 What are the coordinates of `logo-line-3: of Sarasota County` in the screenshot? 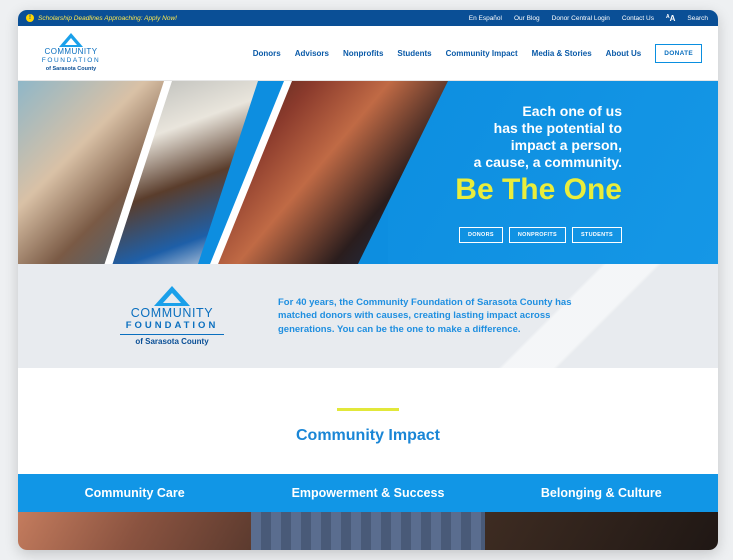 It's located at (71, 68).